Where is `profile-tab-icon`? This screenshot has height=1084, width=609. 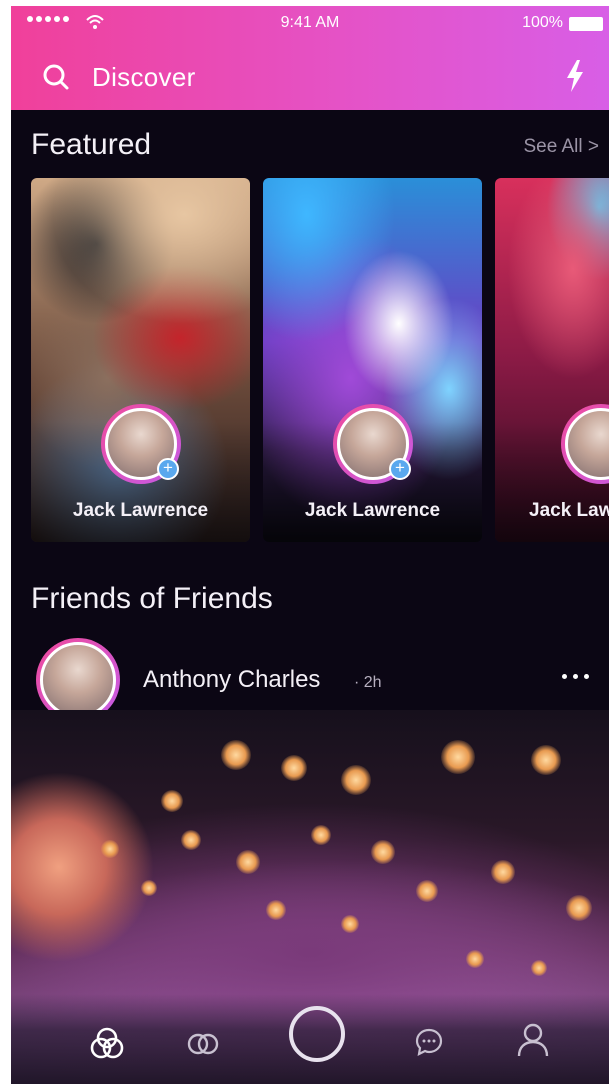 profile-tab-icon is located at coordinates (533, 1040).